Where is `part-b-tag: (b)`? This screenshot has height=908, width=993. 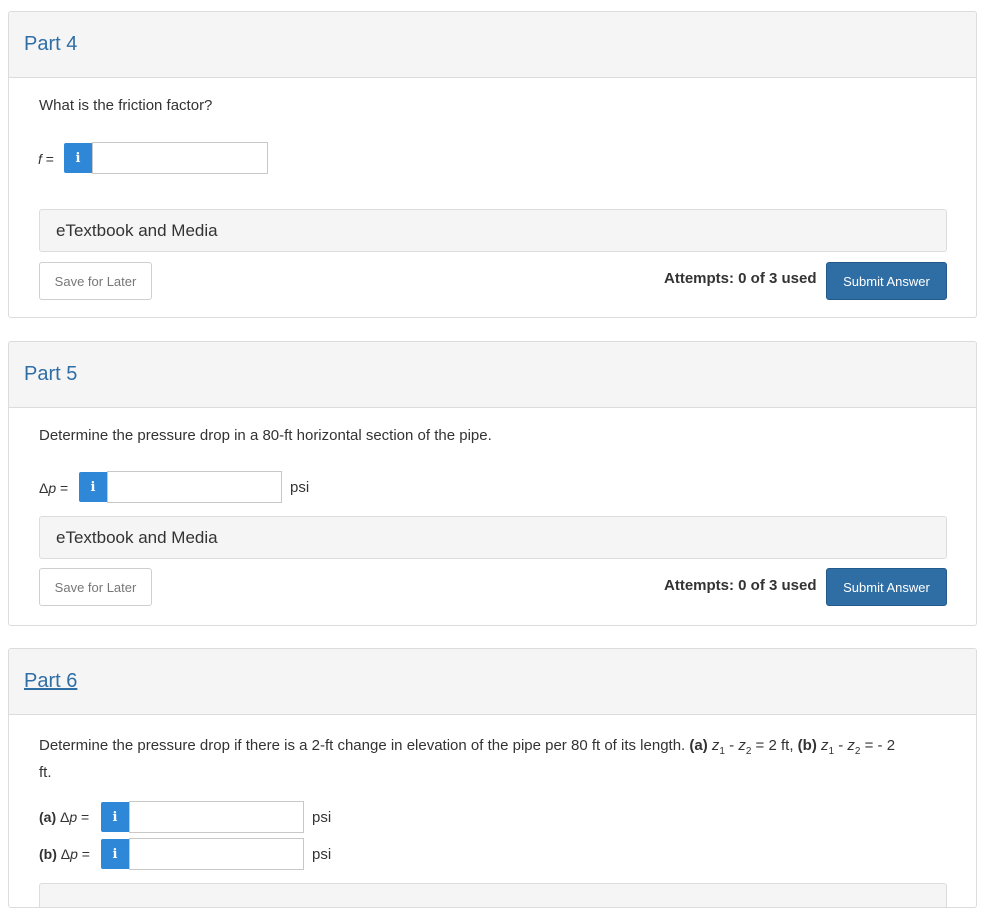 part-b-tag: (b) is located at coordinates (807, 745).